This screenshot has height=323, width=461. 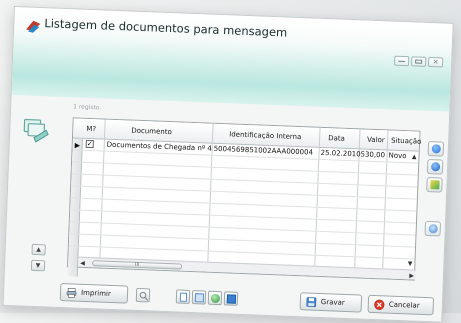 What do you see at coordinates (336, 138) in the screenshot?
I see `column-header-data: Data` at bounding box center [336, 138].